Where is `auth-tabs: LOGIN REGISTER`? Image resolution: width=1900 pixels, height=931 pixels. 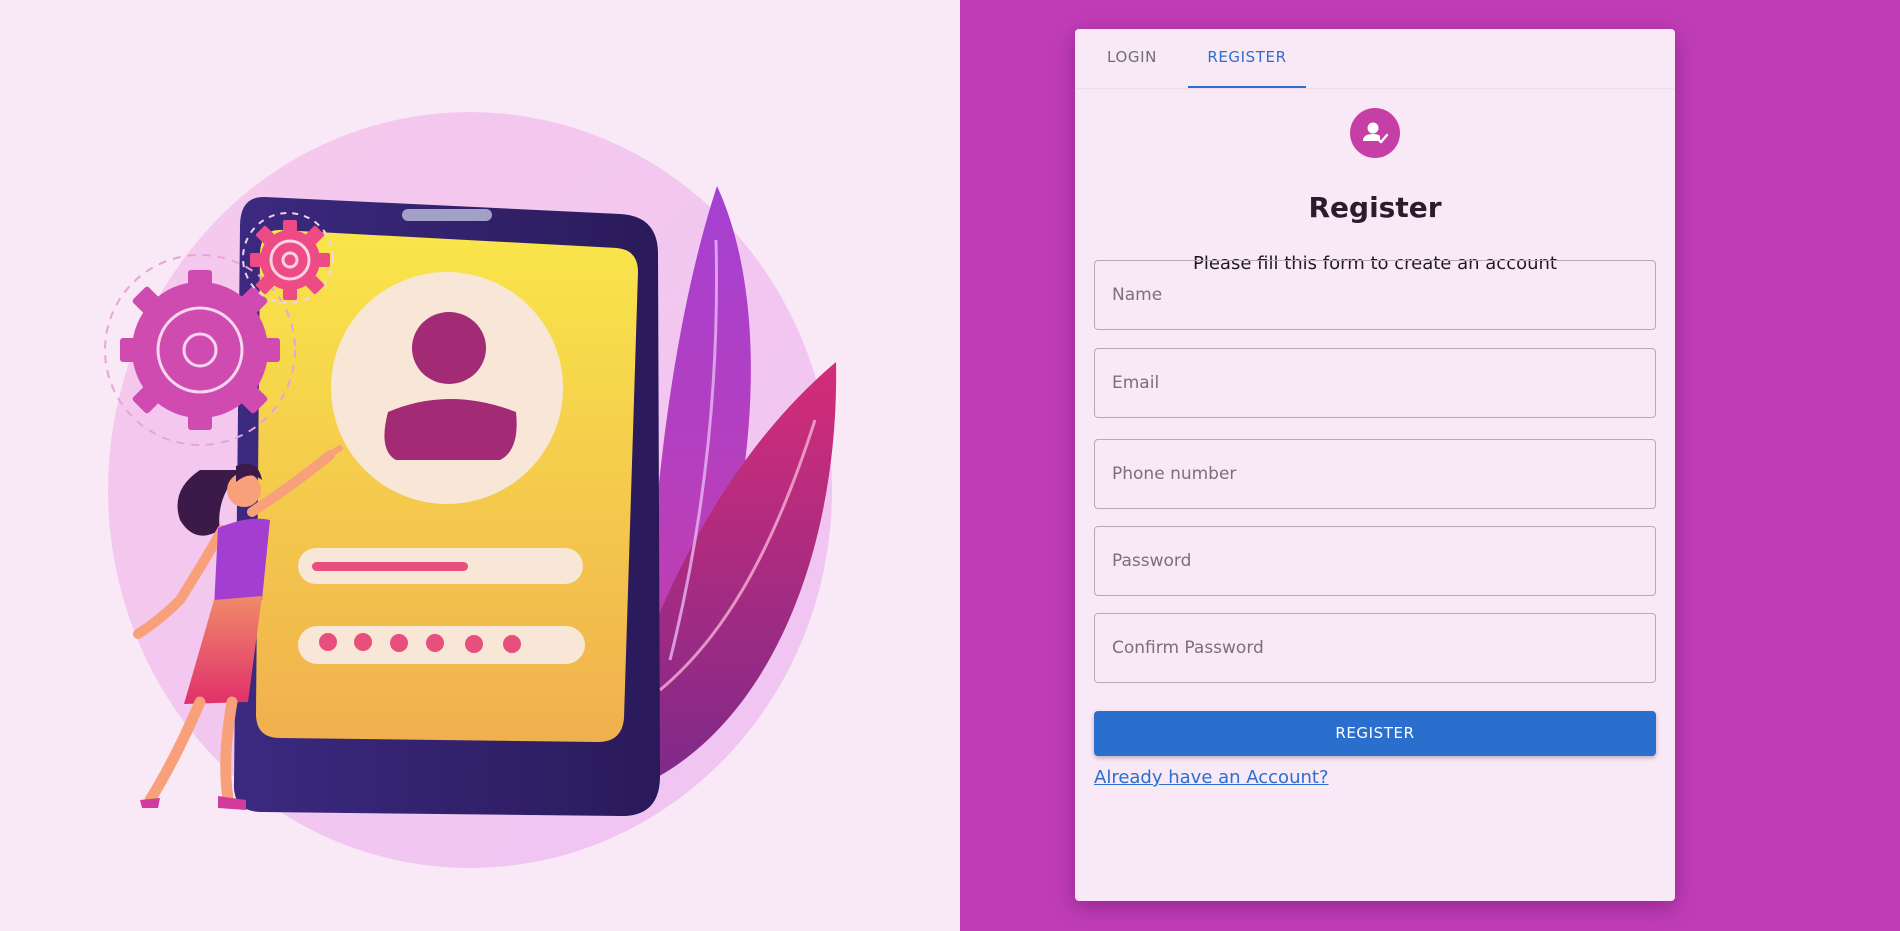 auth-tabs: LOGIN REGISTER is located at coordinates (1375, 59).